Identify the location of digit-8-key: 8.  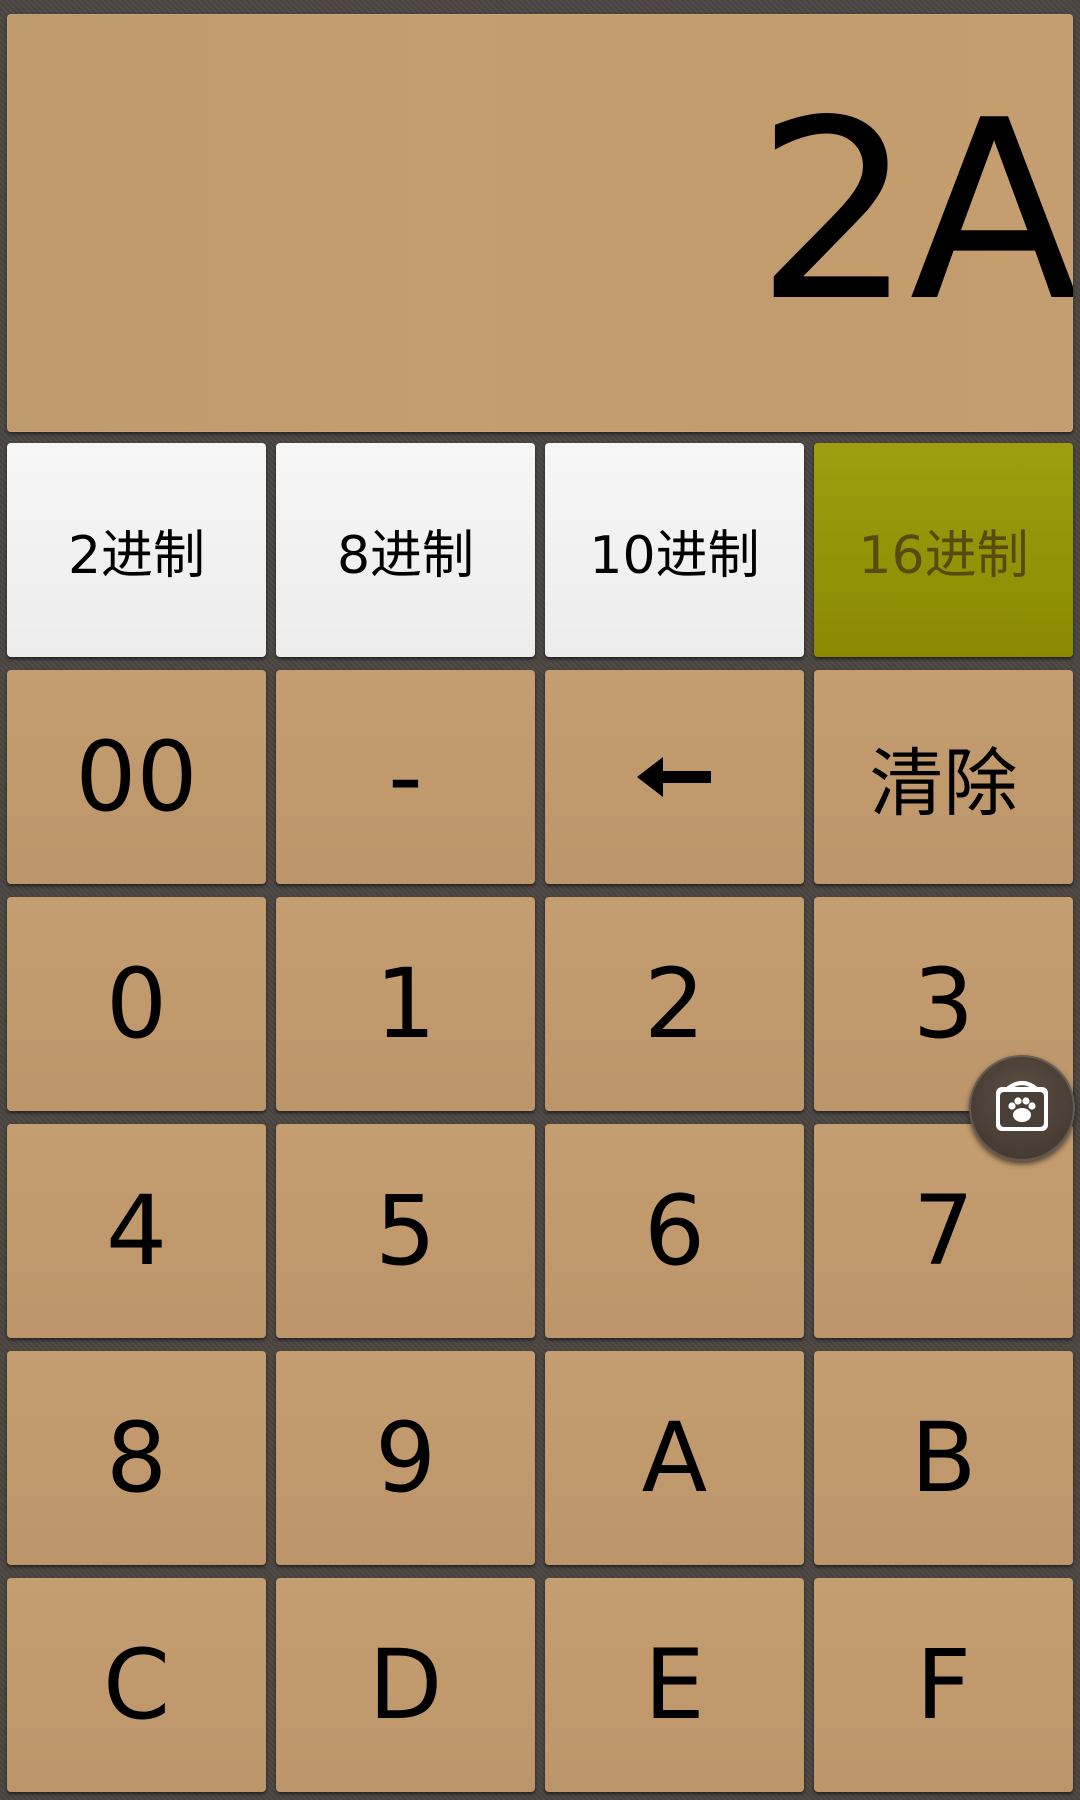
(136, 1458).